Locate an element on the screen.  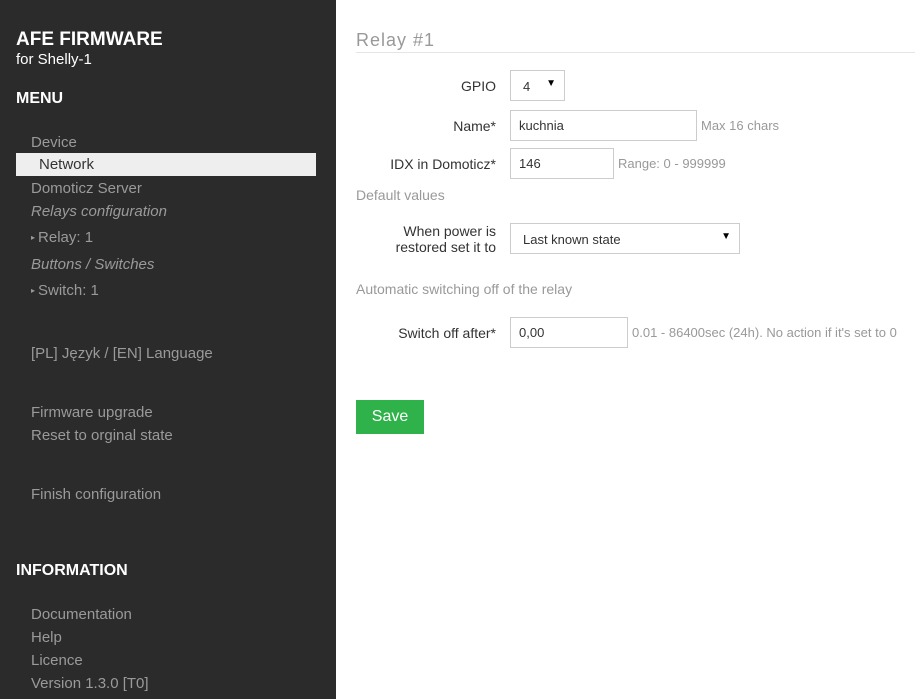
sidebar-item-reset: Reset to orginal state is located at coordinates (102, 435).